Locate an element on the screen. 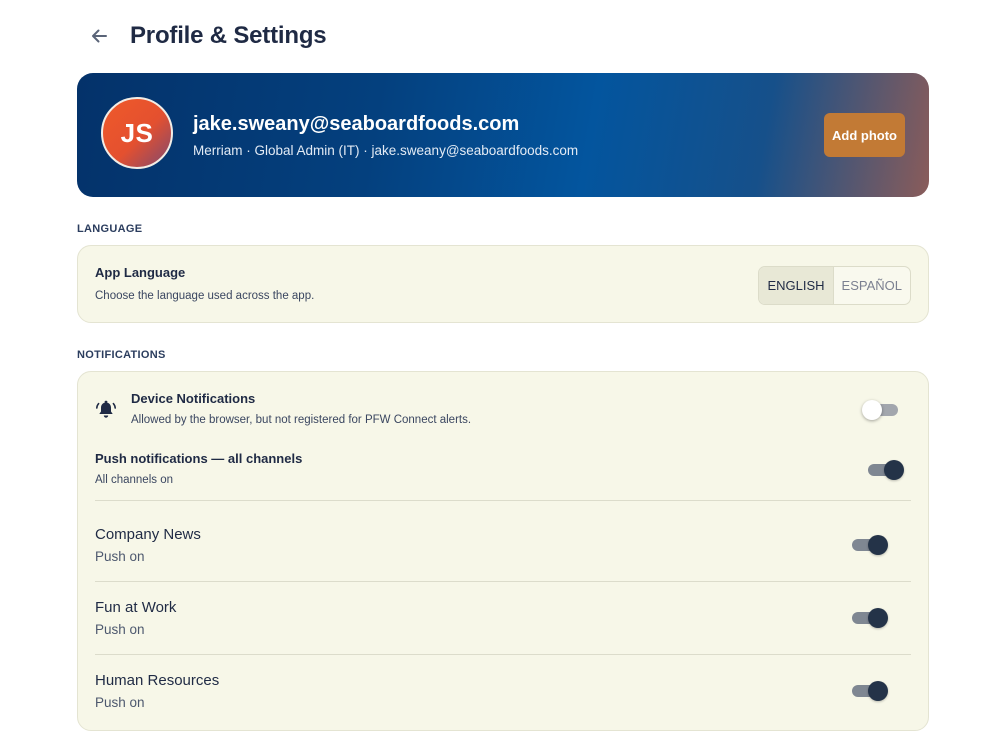  channel-name: Company News is located at coordinates (148, 534).